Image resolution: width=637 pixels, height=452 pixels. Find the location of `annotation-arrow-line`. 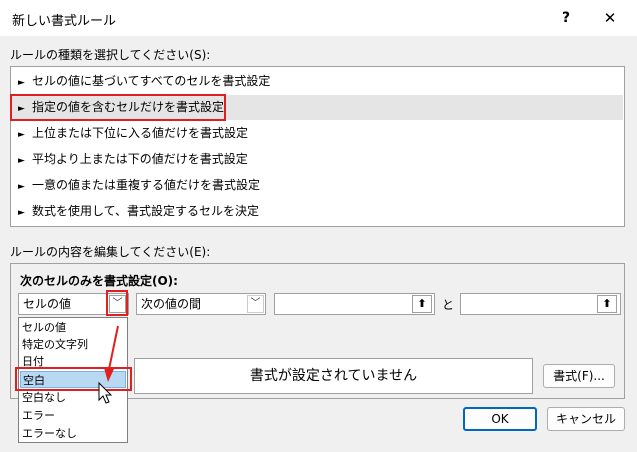

annotation-arrow-line is located at coordinates (113, 350).